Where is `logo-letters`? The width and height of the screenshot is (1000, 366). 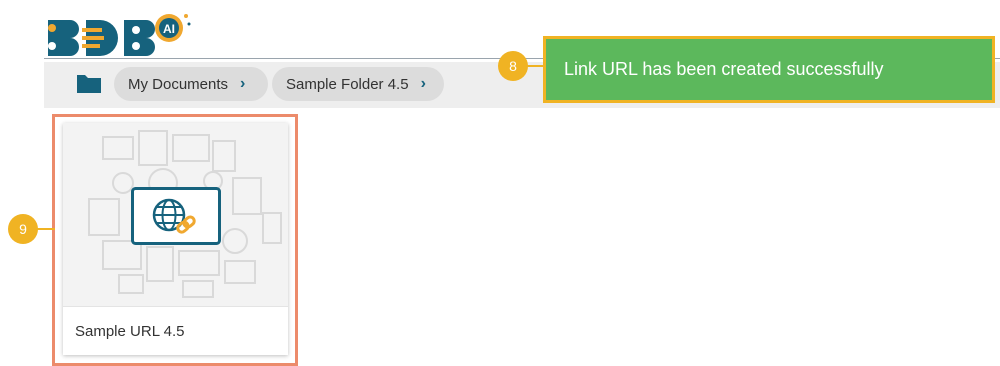
logo-letters is located at coordinates (101, 38).